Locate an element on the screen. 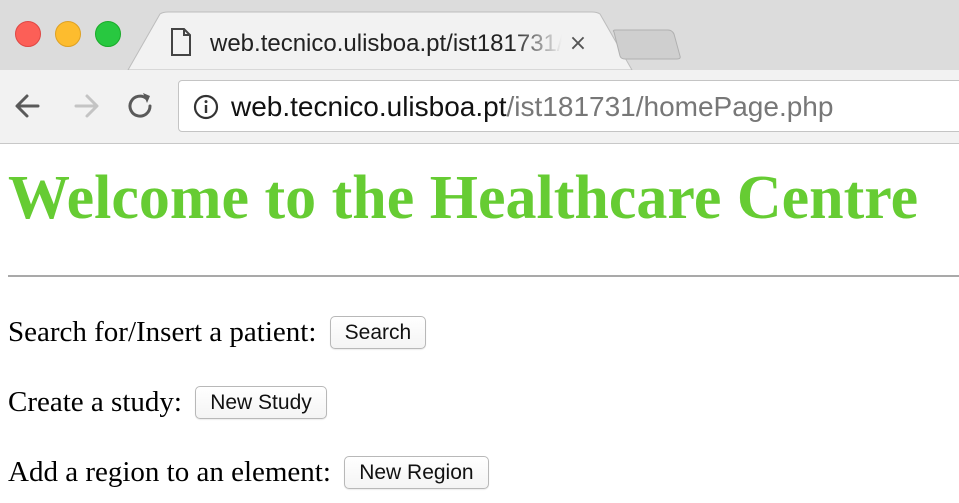 The image size is (959, 503). create-study-row: Create a study: New Study is located at coordinates (167, 400).